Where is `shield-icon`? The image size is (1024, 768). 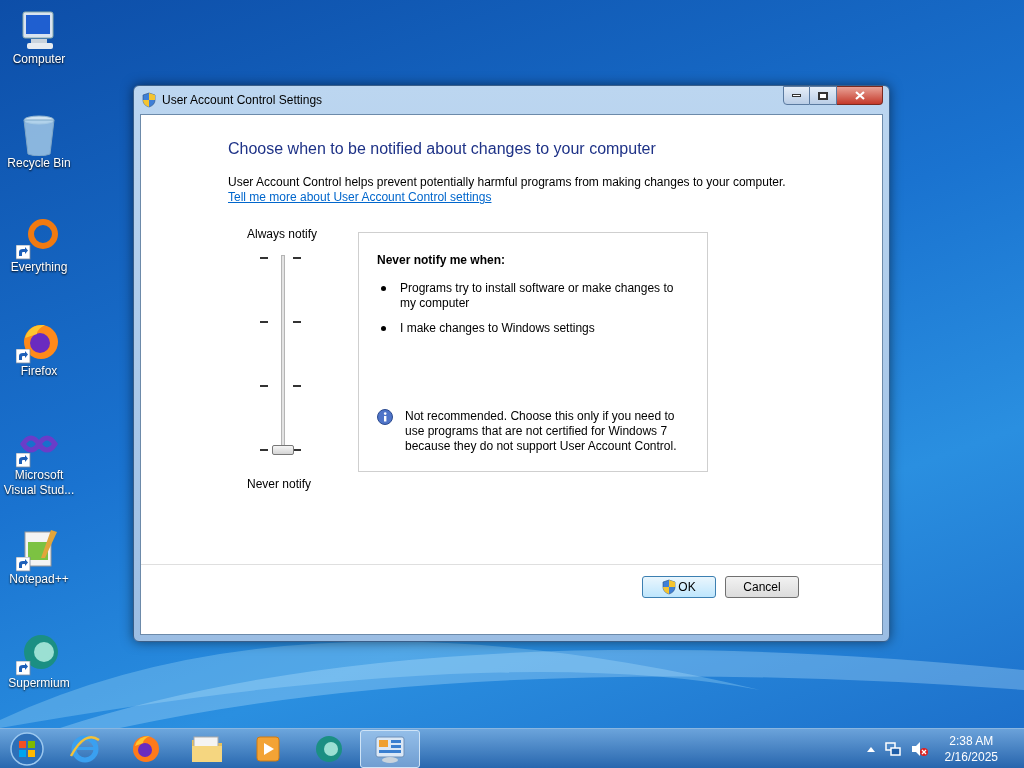 shield-icon is located at coordinates (149, 100).